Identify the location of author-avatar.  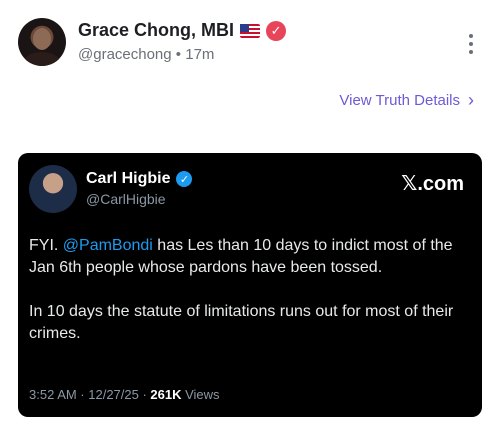
(42, 42).